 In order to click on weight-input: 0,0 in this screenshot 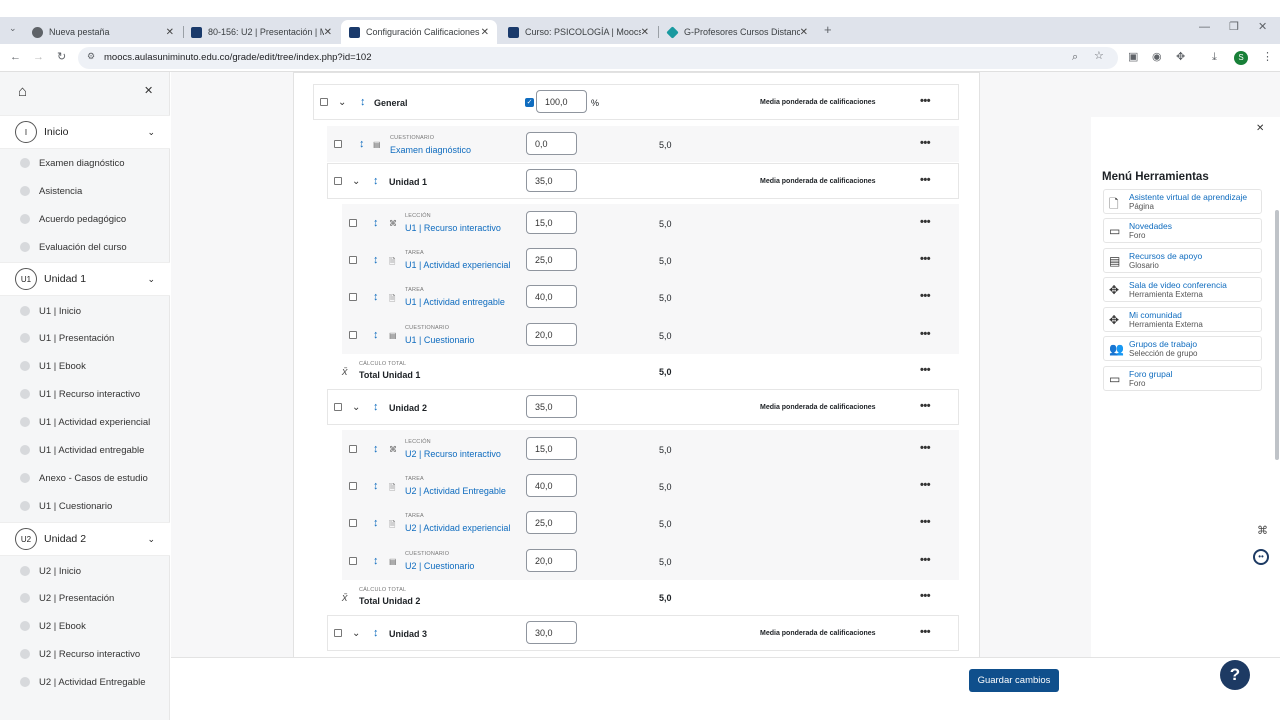, I will do `click(551, 143)`.